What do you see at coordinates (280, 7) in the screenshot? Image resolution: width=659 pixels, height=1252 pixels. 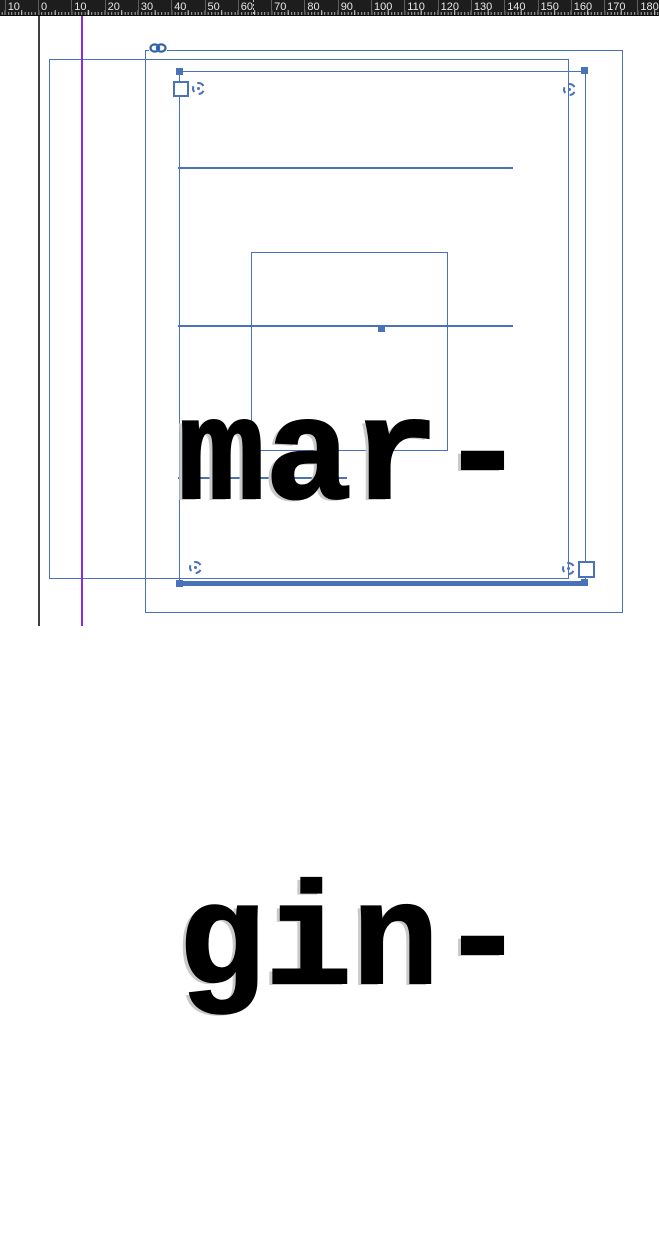 I see `ruler-label: 70` at bounding box center [280, 7].